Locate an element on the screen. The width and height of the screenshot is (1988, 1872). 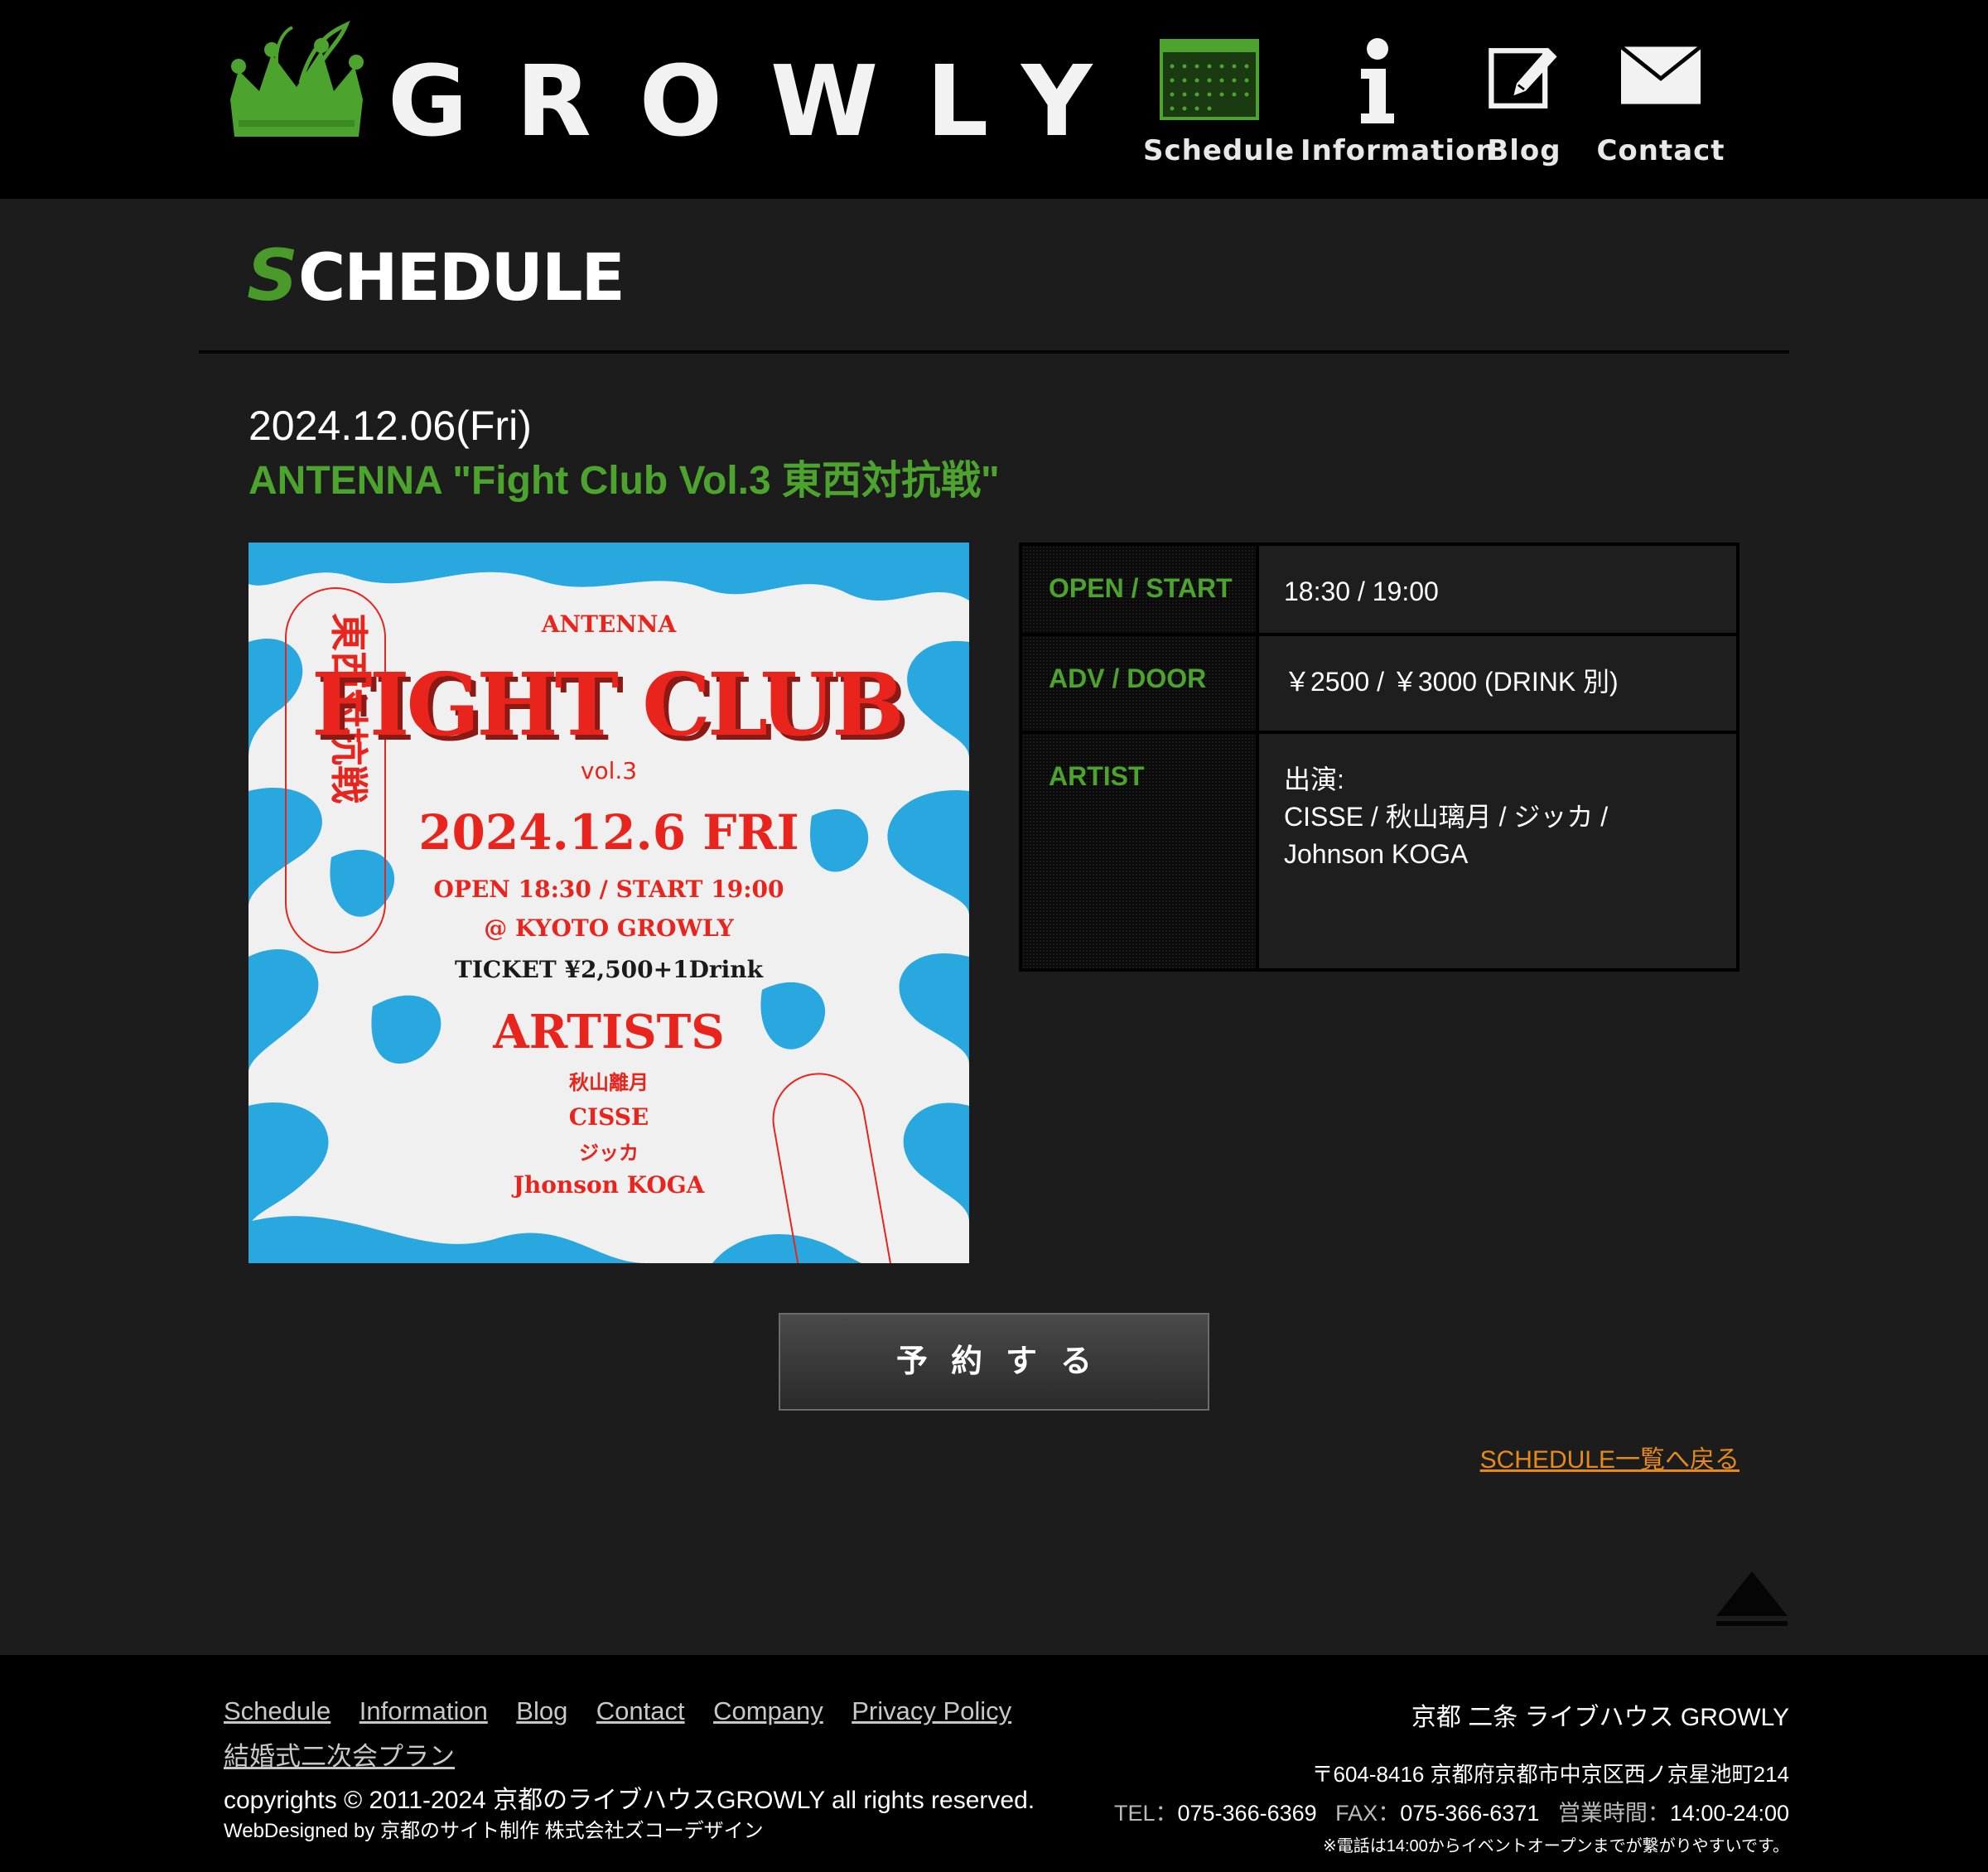
flyer-artist: Jhonson KOGA is located at coordinates (608, 1185).